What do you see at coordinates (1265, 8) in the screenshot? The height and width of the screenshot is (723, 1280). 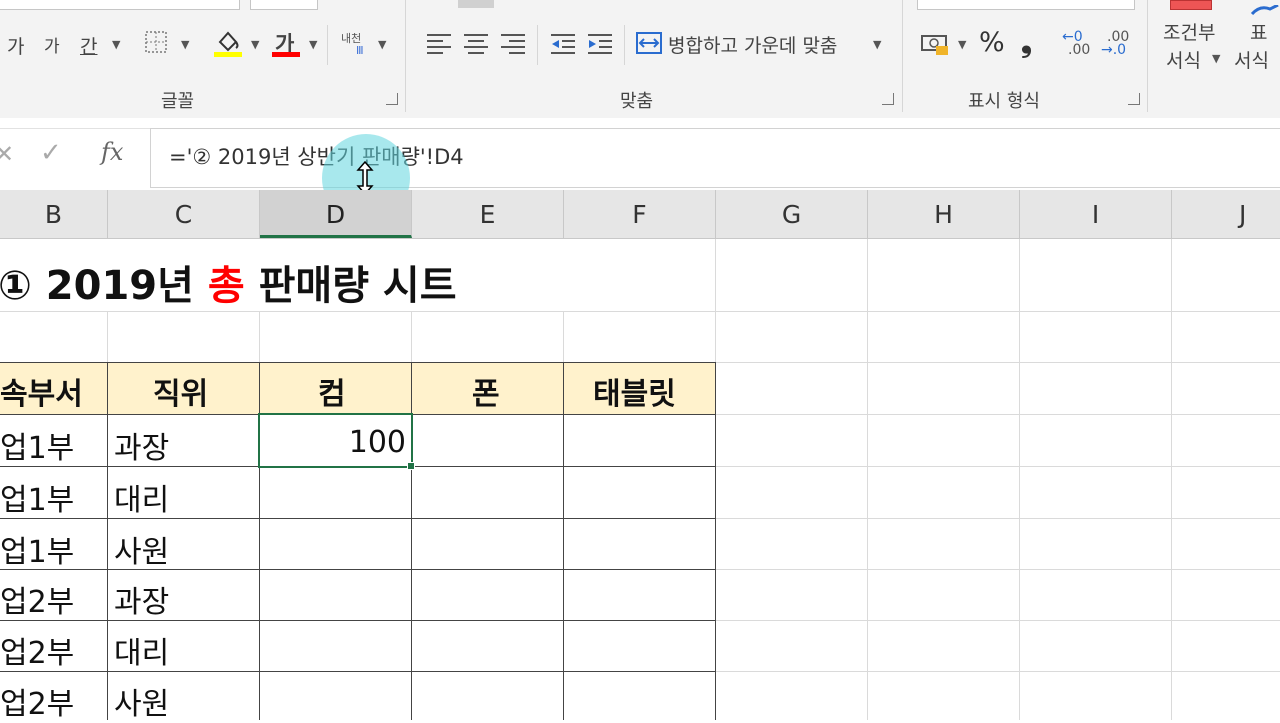 I see `format-as-table-icon` at bounding box center [1265, 8].